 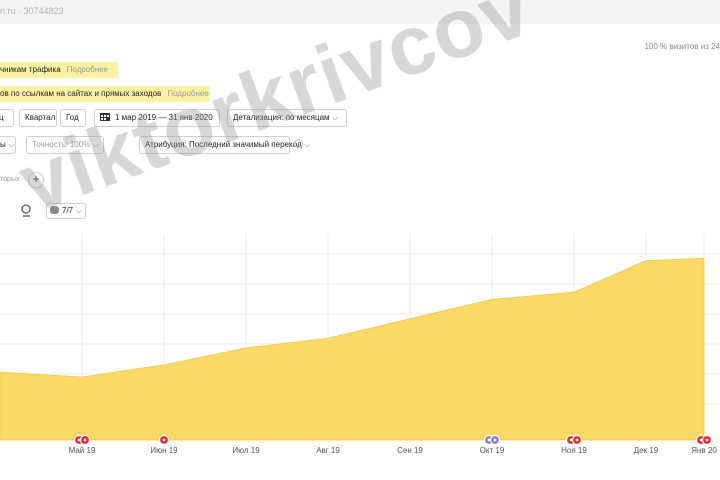 I want to click on notice-text: ов по ссылкам на сайтах и прямых заходов, so click(x=81, y=93).